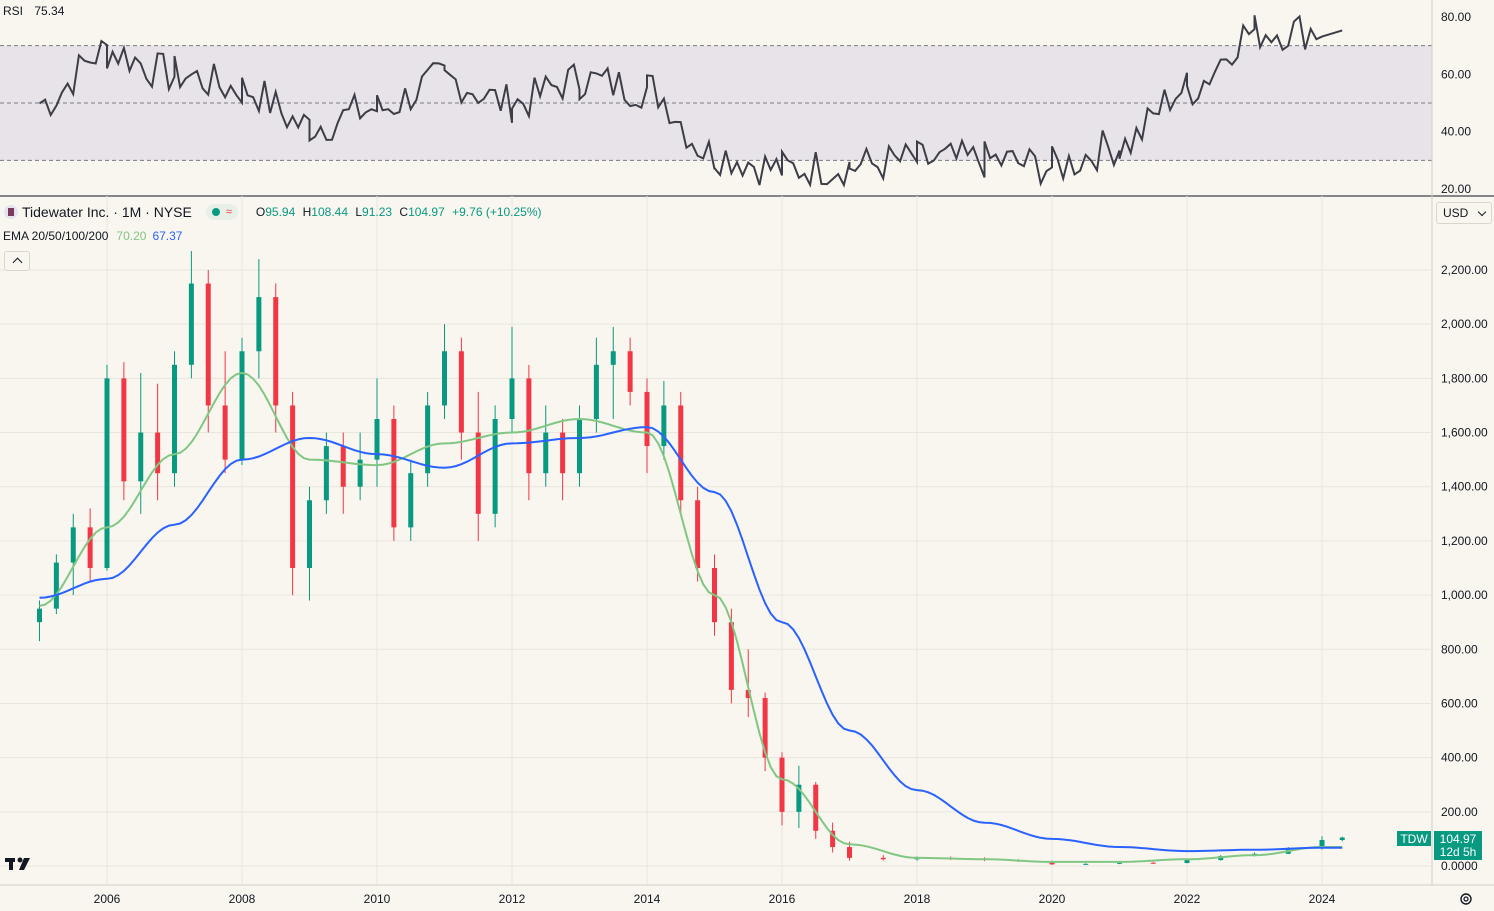 The height and width of the screenshot is (911, 1494). What do you see at coordinates (1464, 433) in the screenshot?
I see `price-tick-label: 1,600.00` at bounding box center [1464, 433].